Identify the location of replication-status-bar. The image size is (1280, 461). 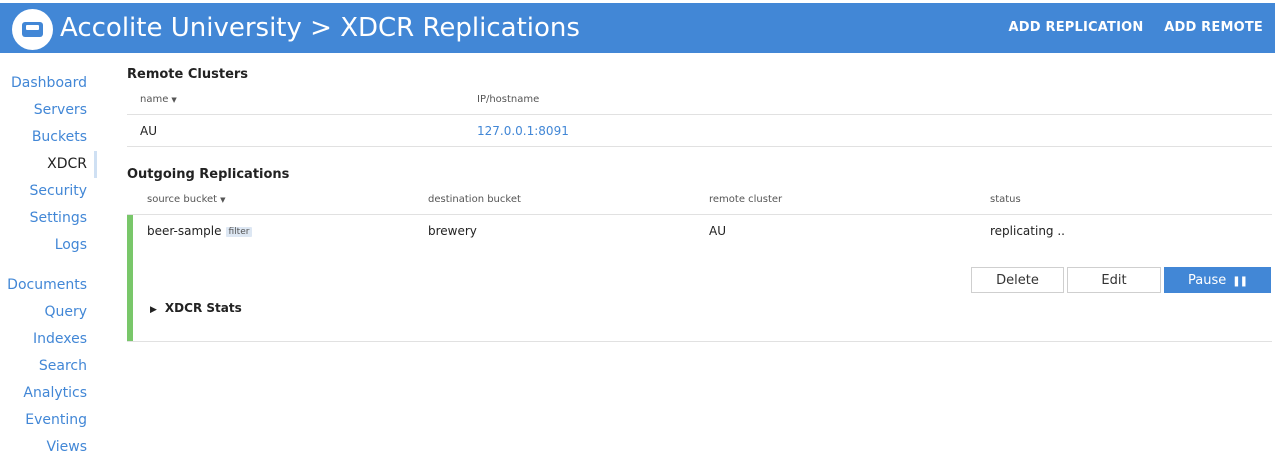
(130, 278).